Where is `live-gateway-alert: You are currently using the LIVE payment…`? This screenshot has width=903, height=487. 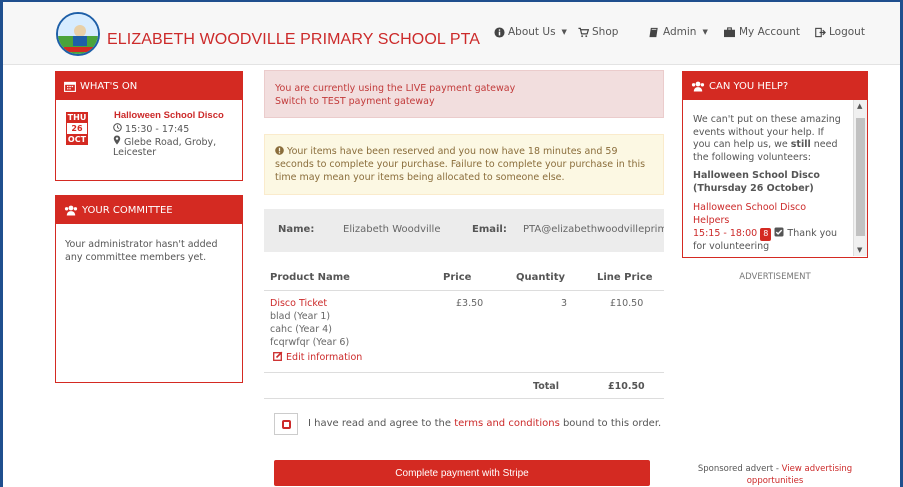 live-gateway-alert: You are currently using the LIVE payment… is located at coordinates (464, 94).